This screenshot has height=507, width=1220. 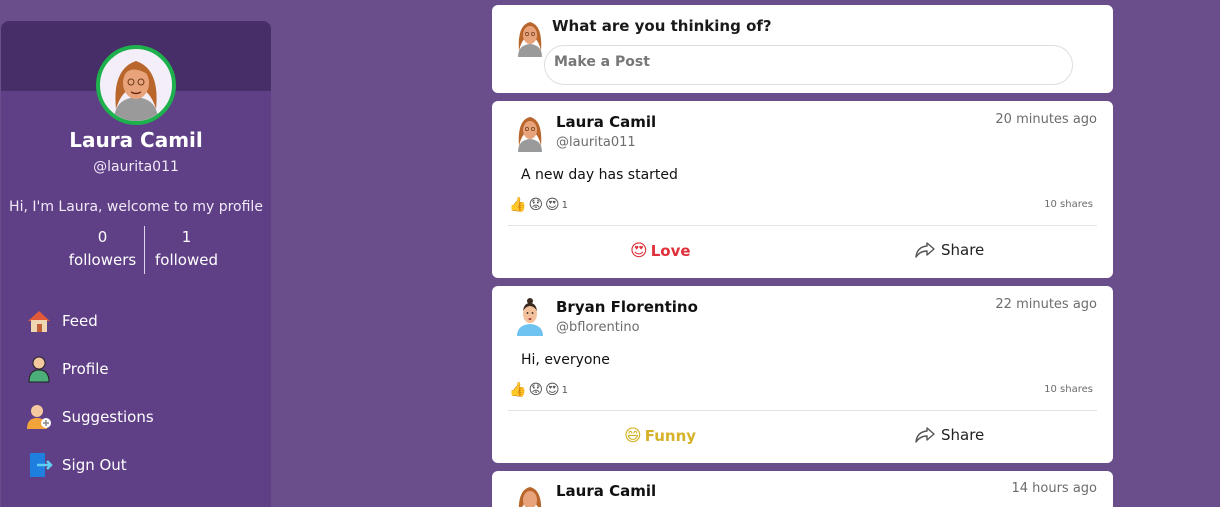 What do you see at coordinates (530, 37) in the screenshot?
I see `composer-avatar` at bounding box center [530, 37].